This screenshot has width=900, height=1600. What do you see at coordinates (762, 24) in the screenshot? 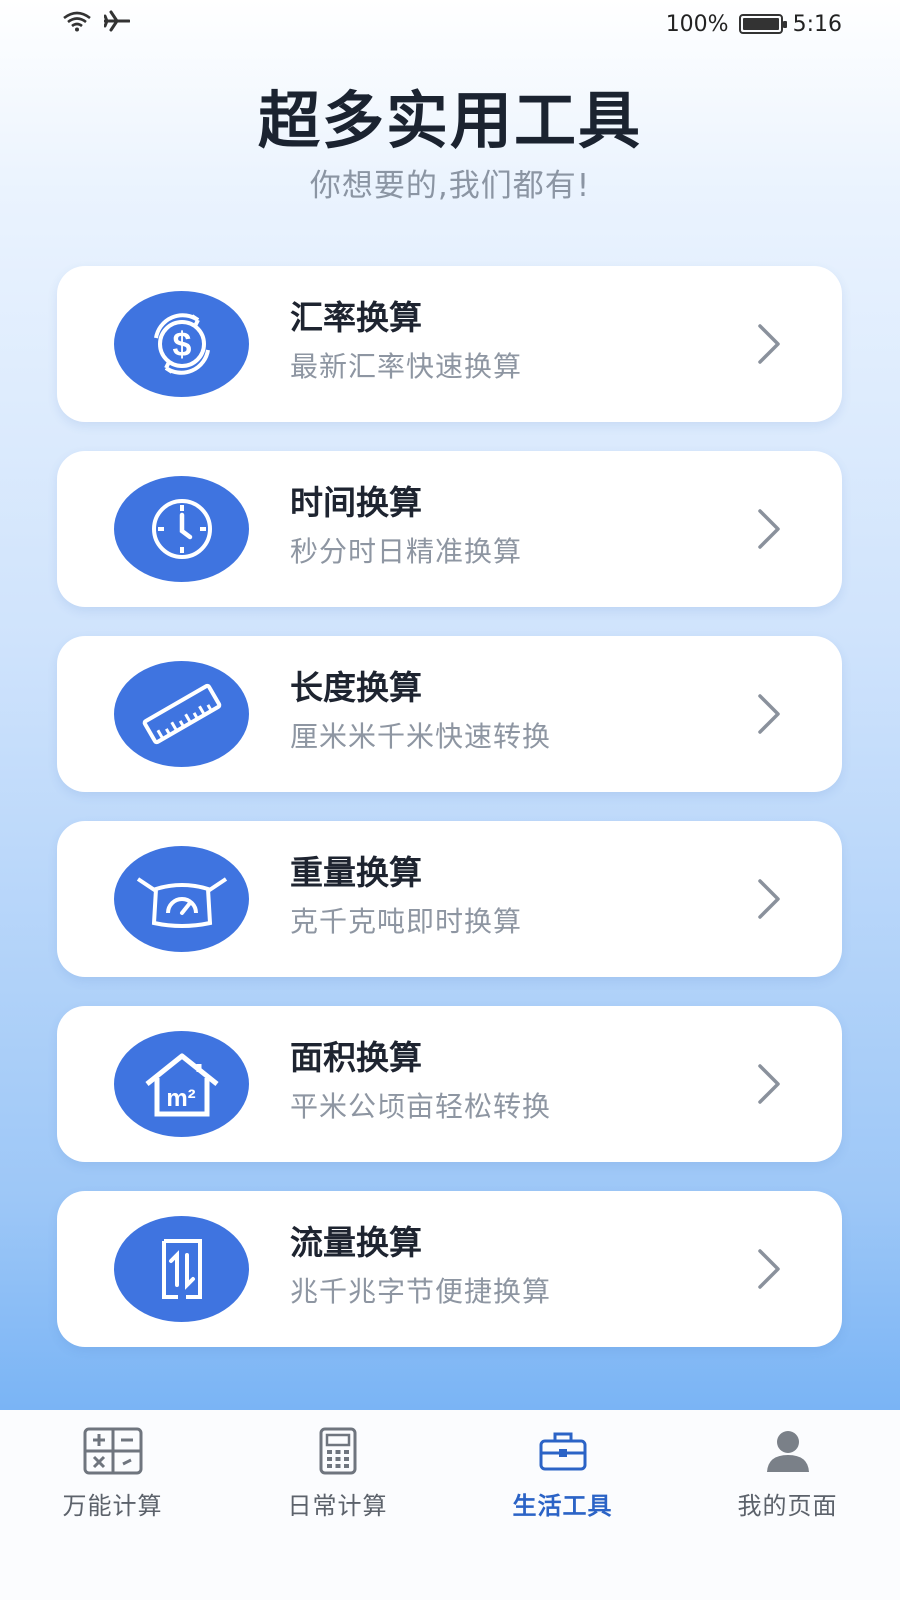
I see `battery-icon` at bounding box center [762, 24].